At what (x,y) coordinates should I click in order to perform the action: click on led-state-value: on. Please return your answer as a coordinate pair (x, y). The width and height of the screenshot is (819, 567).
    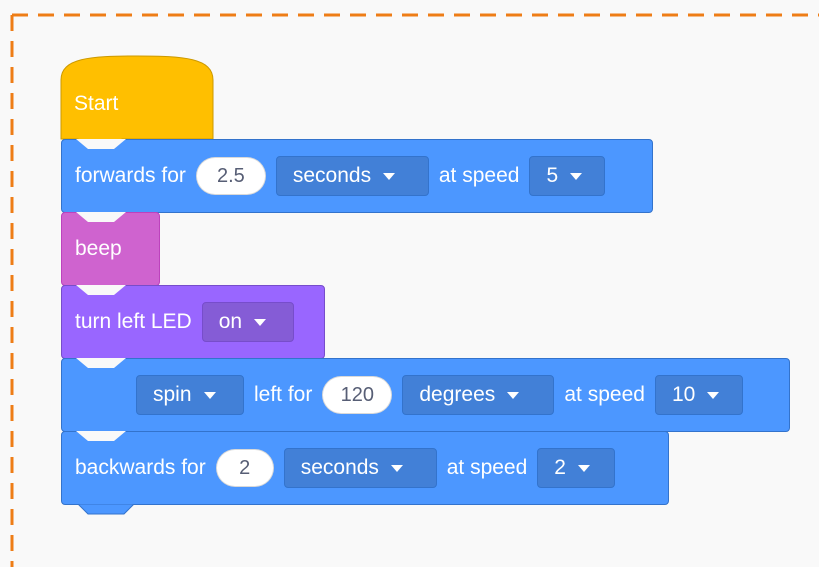
    Looking at the image, I should click on (230, 321).